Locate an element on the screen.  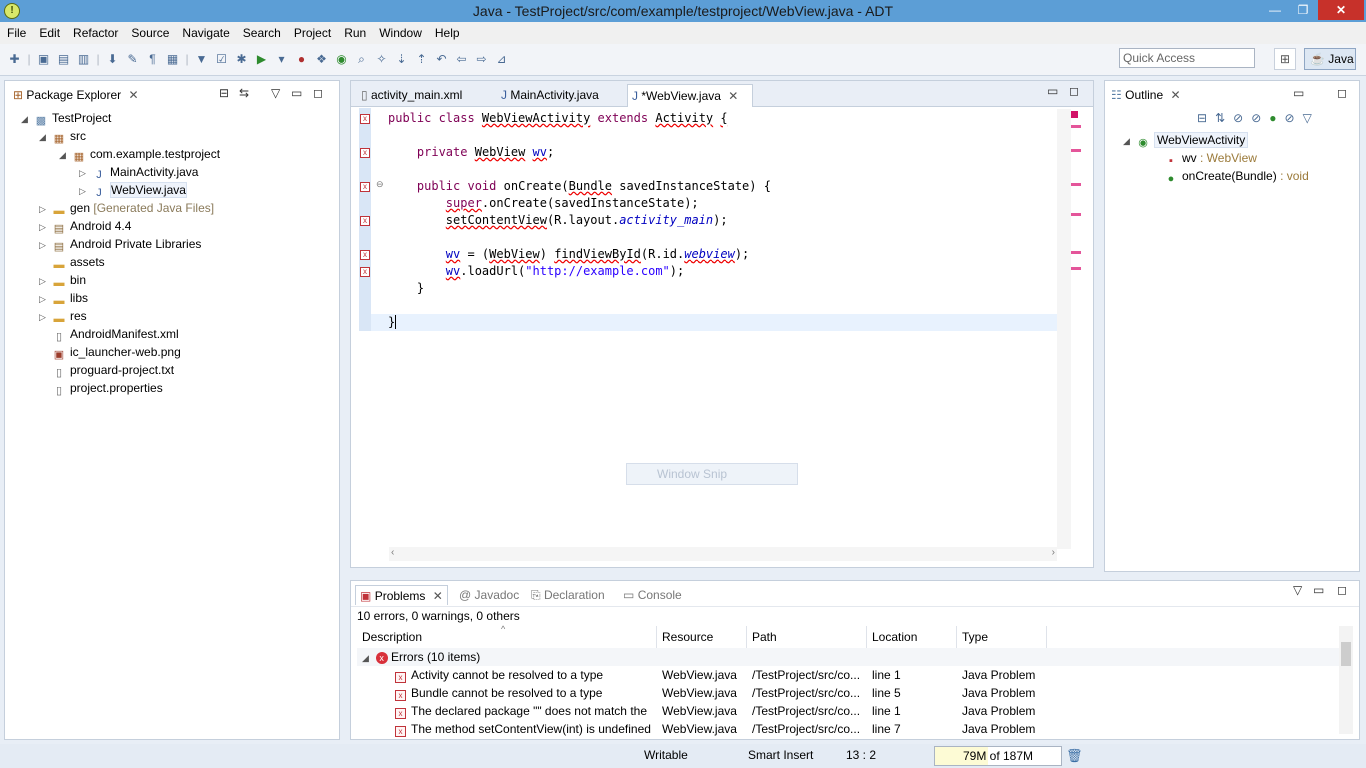
save-all-icon: ▤ is located at coordinates (63, 59).